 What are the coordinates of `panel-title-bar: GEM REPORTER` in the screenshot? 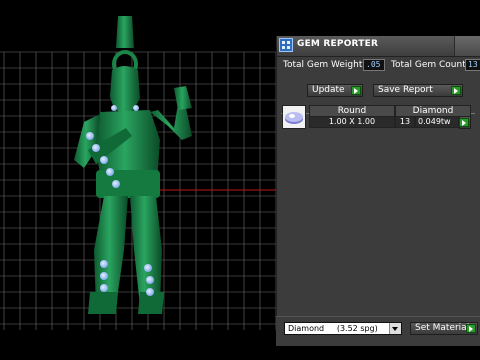 It's located at (378, 46).